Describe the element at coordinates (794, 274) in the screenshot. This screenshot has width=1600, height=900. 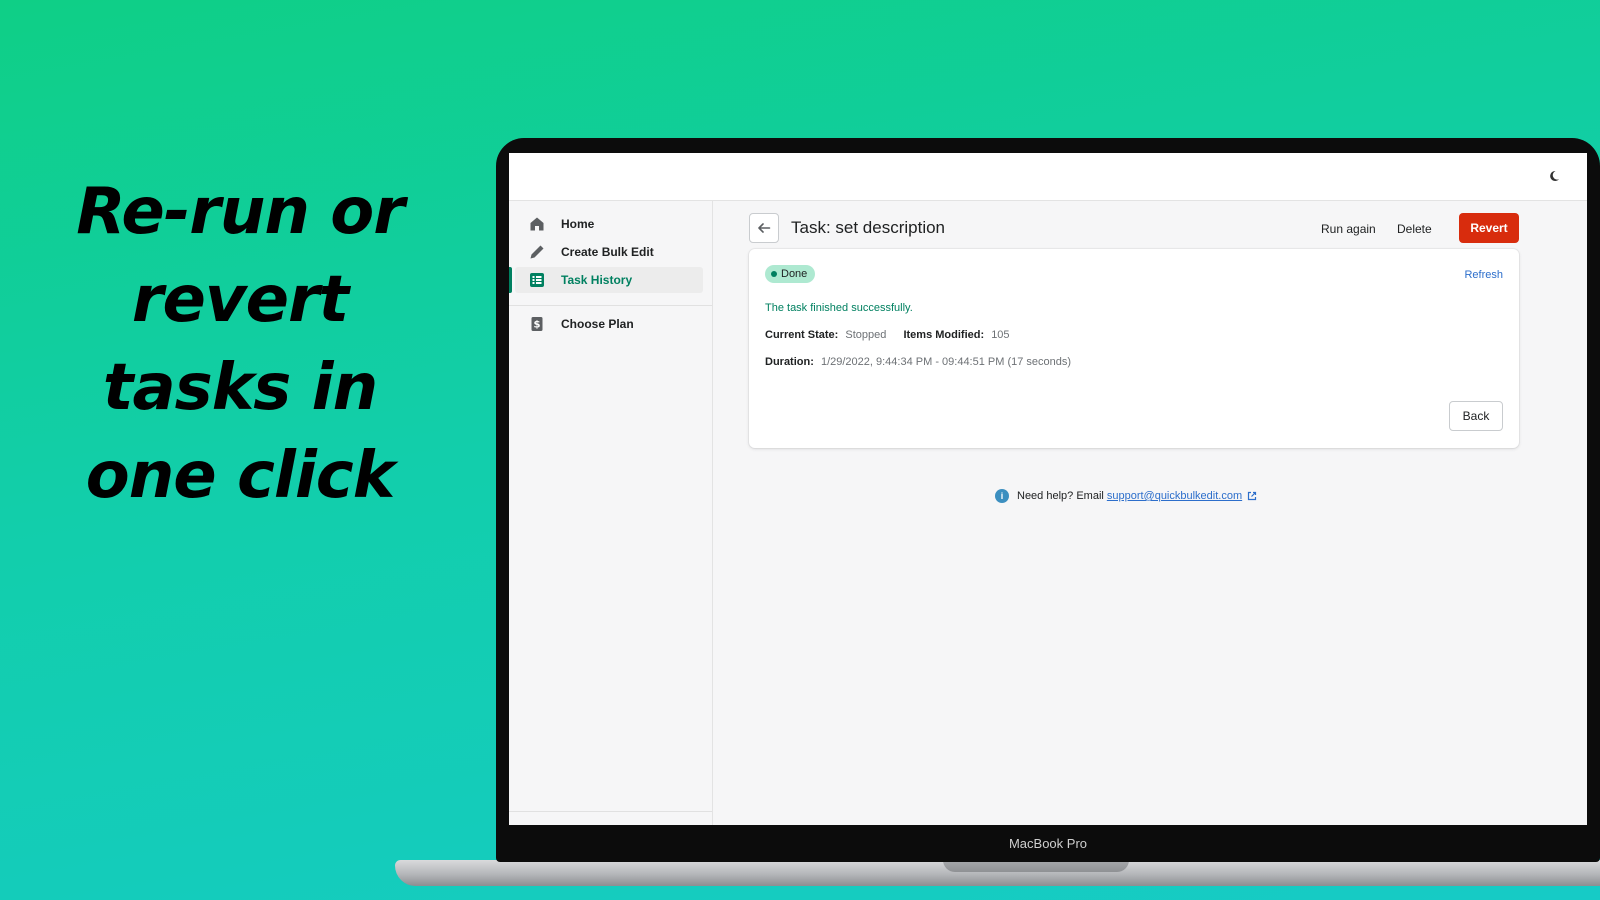
I see `status-badge-label: Done` at that location.